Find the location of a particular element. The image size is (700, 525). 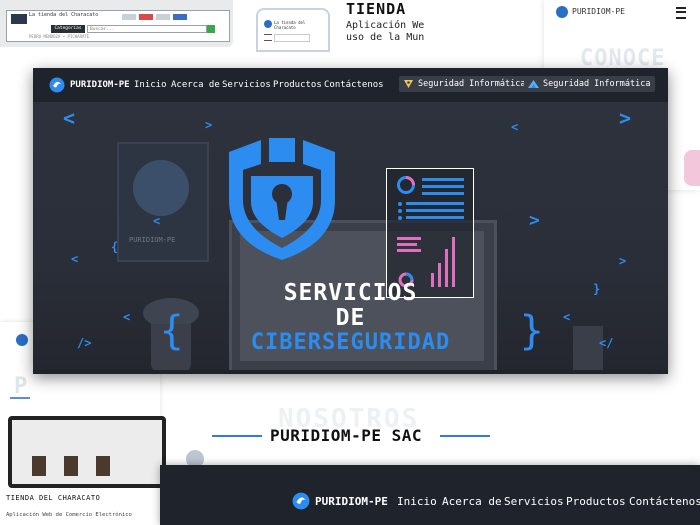

shop-location: PEDRO MENDOZA • PICHARATE is located at coordinates (59, 36).